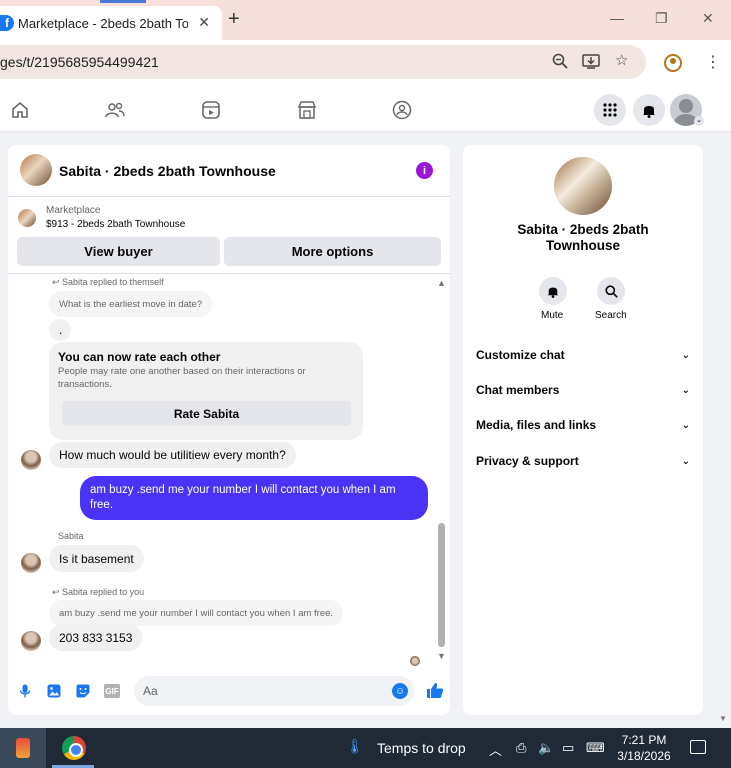  I want to click on message-bubble: ., so click(60, 330).